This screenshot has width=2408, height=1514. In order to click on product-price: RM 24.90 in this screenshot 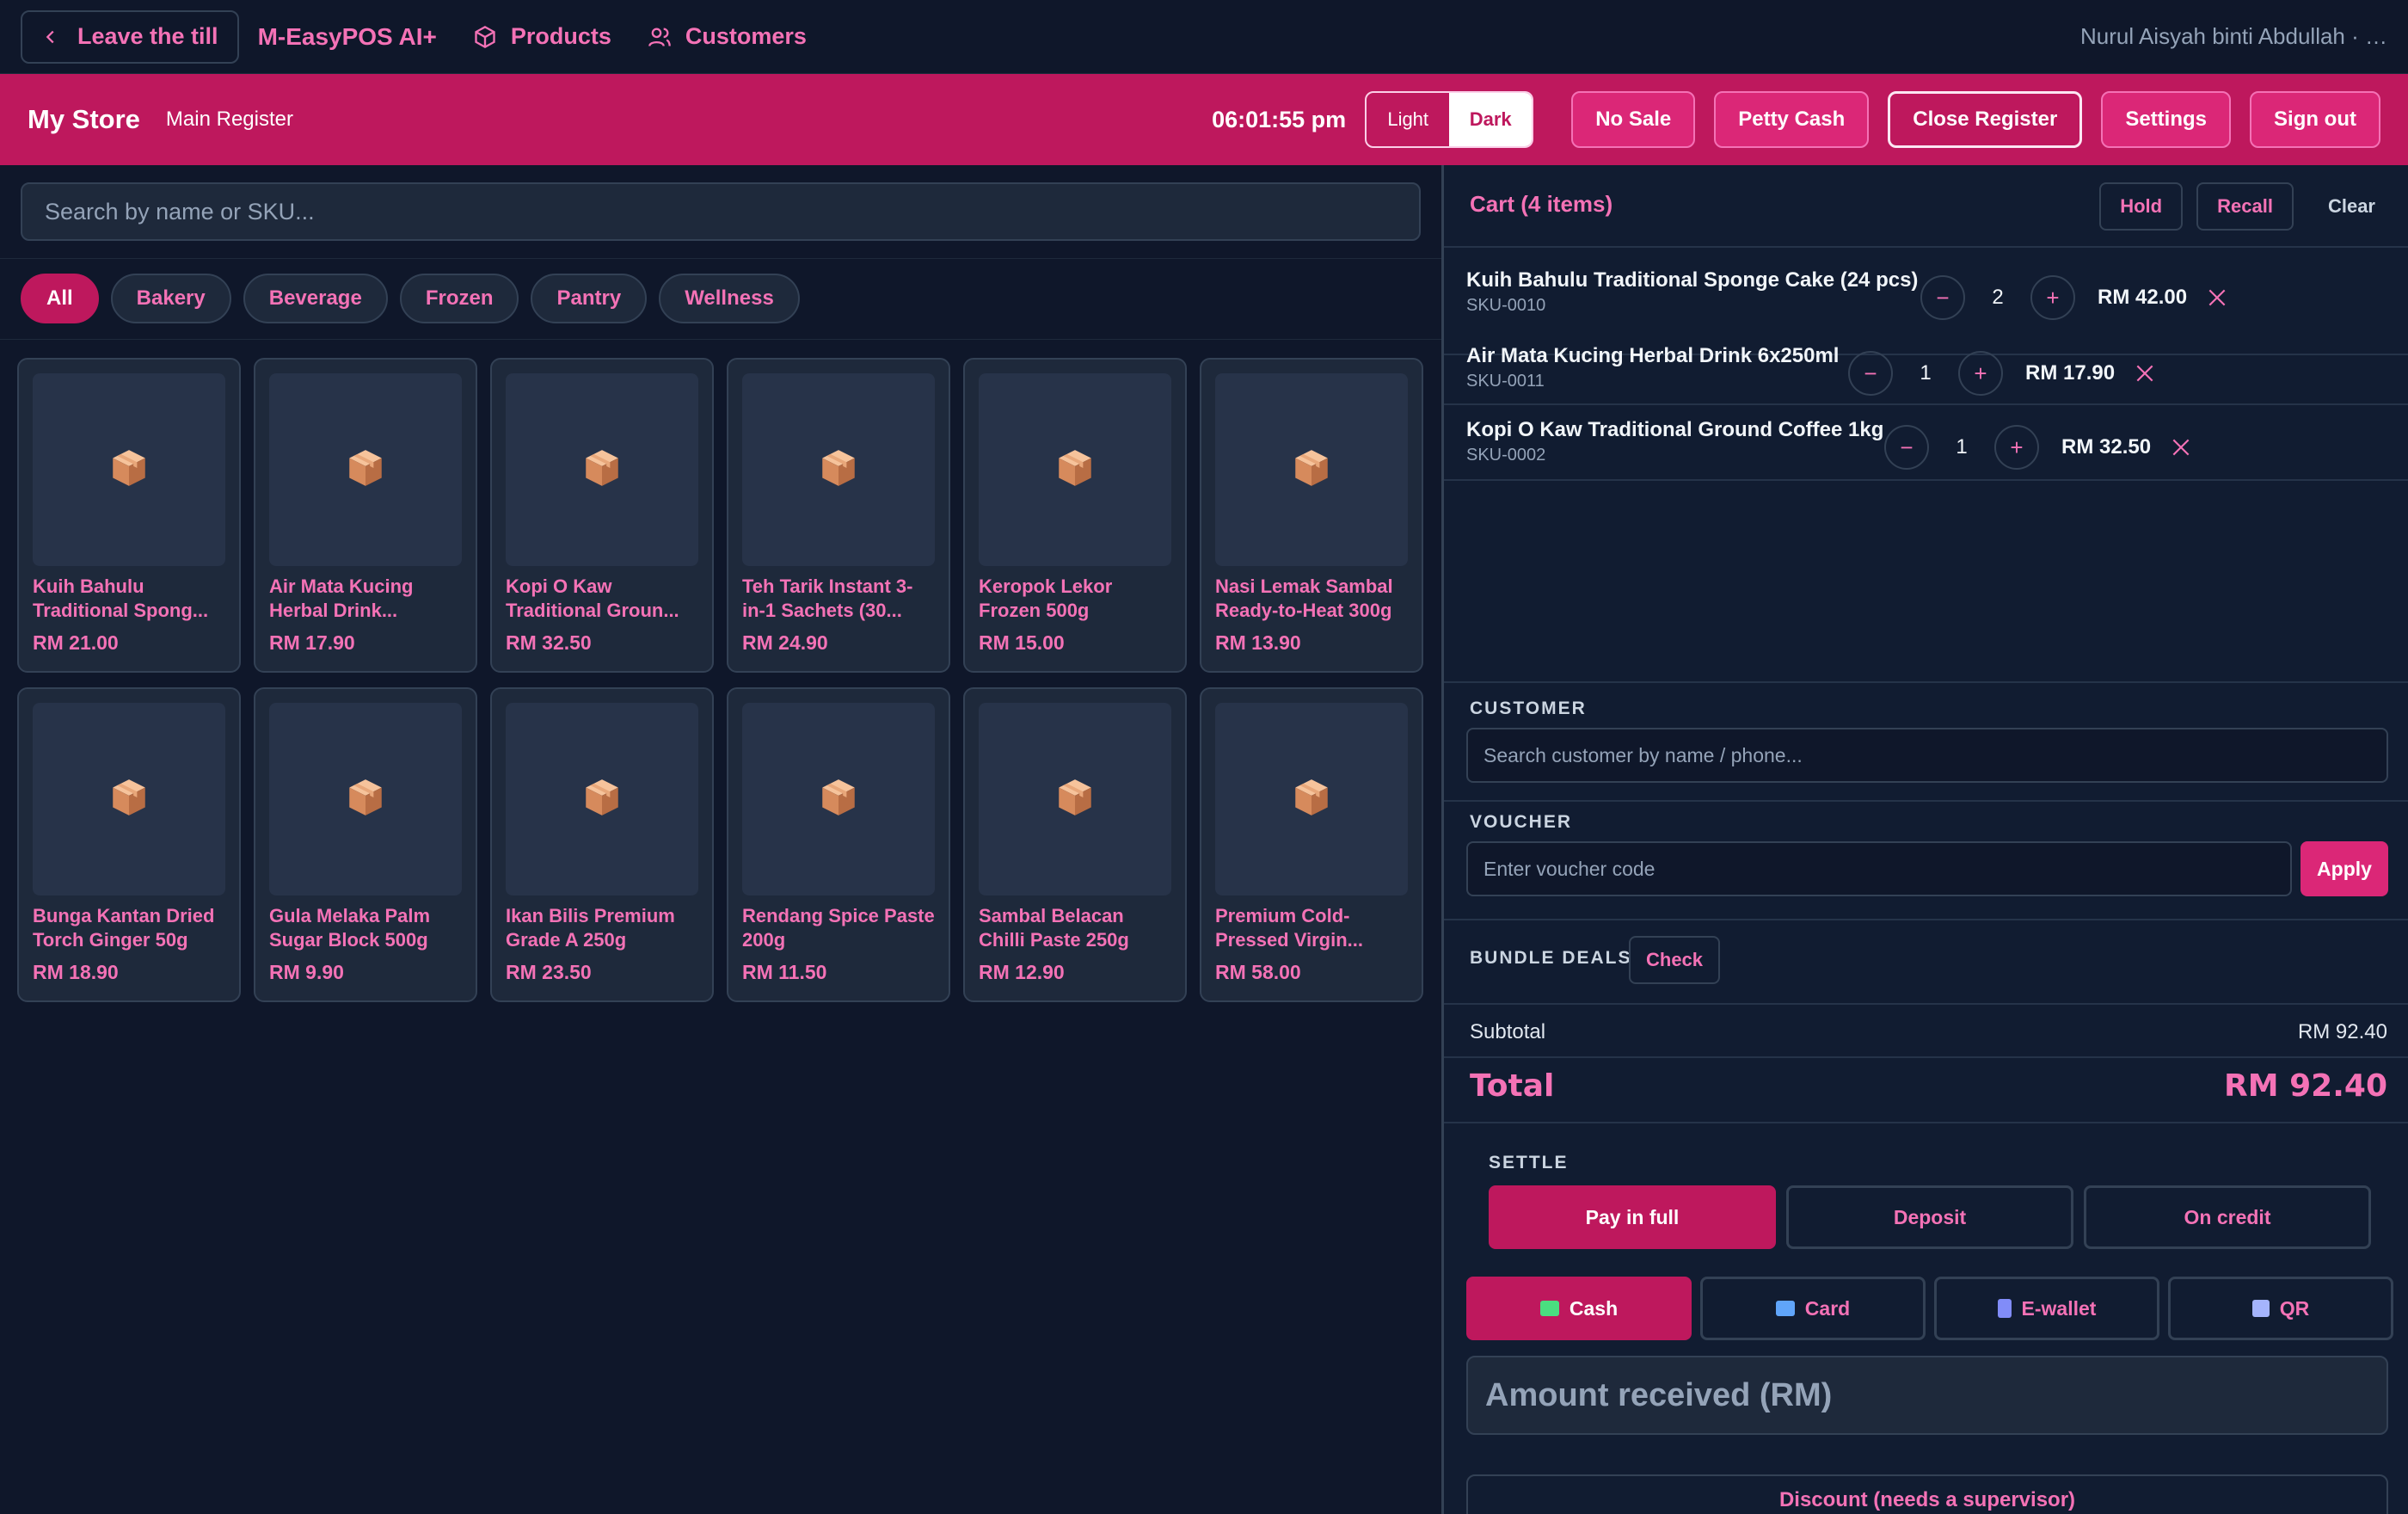, I will do `click(785, 642)`.